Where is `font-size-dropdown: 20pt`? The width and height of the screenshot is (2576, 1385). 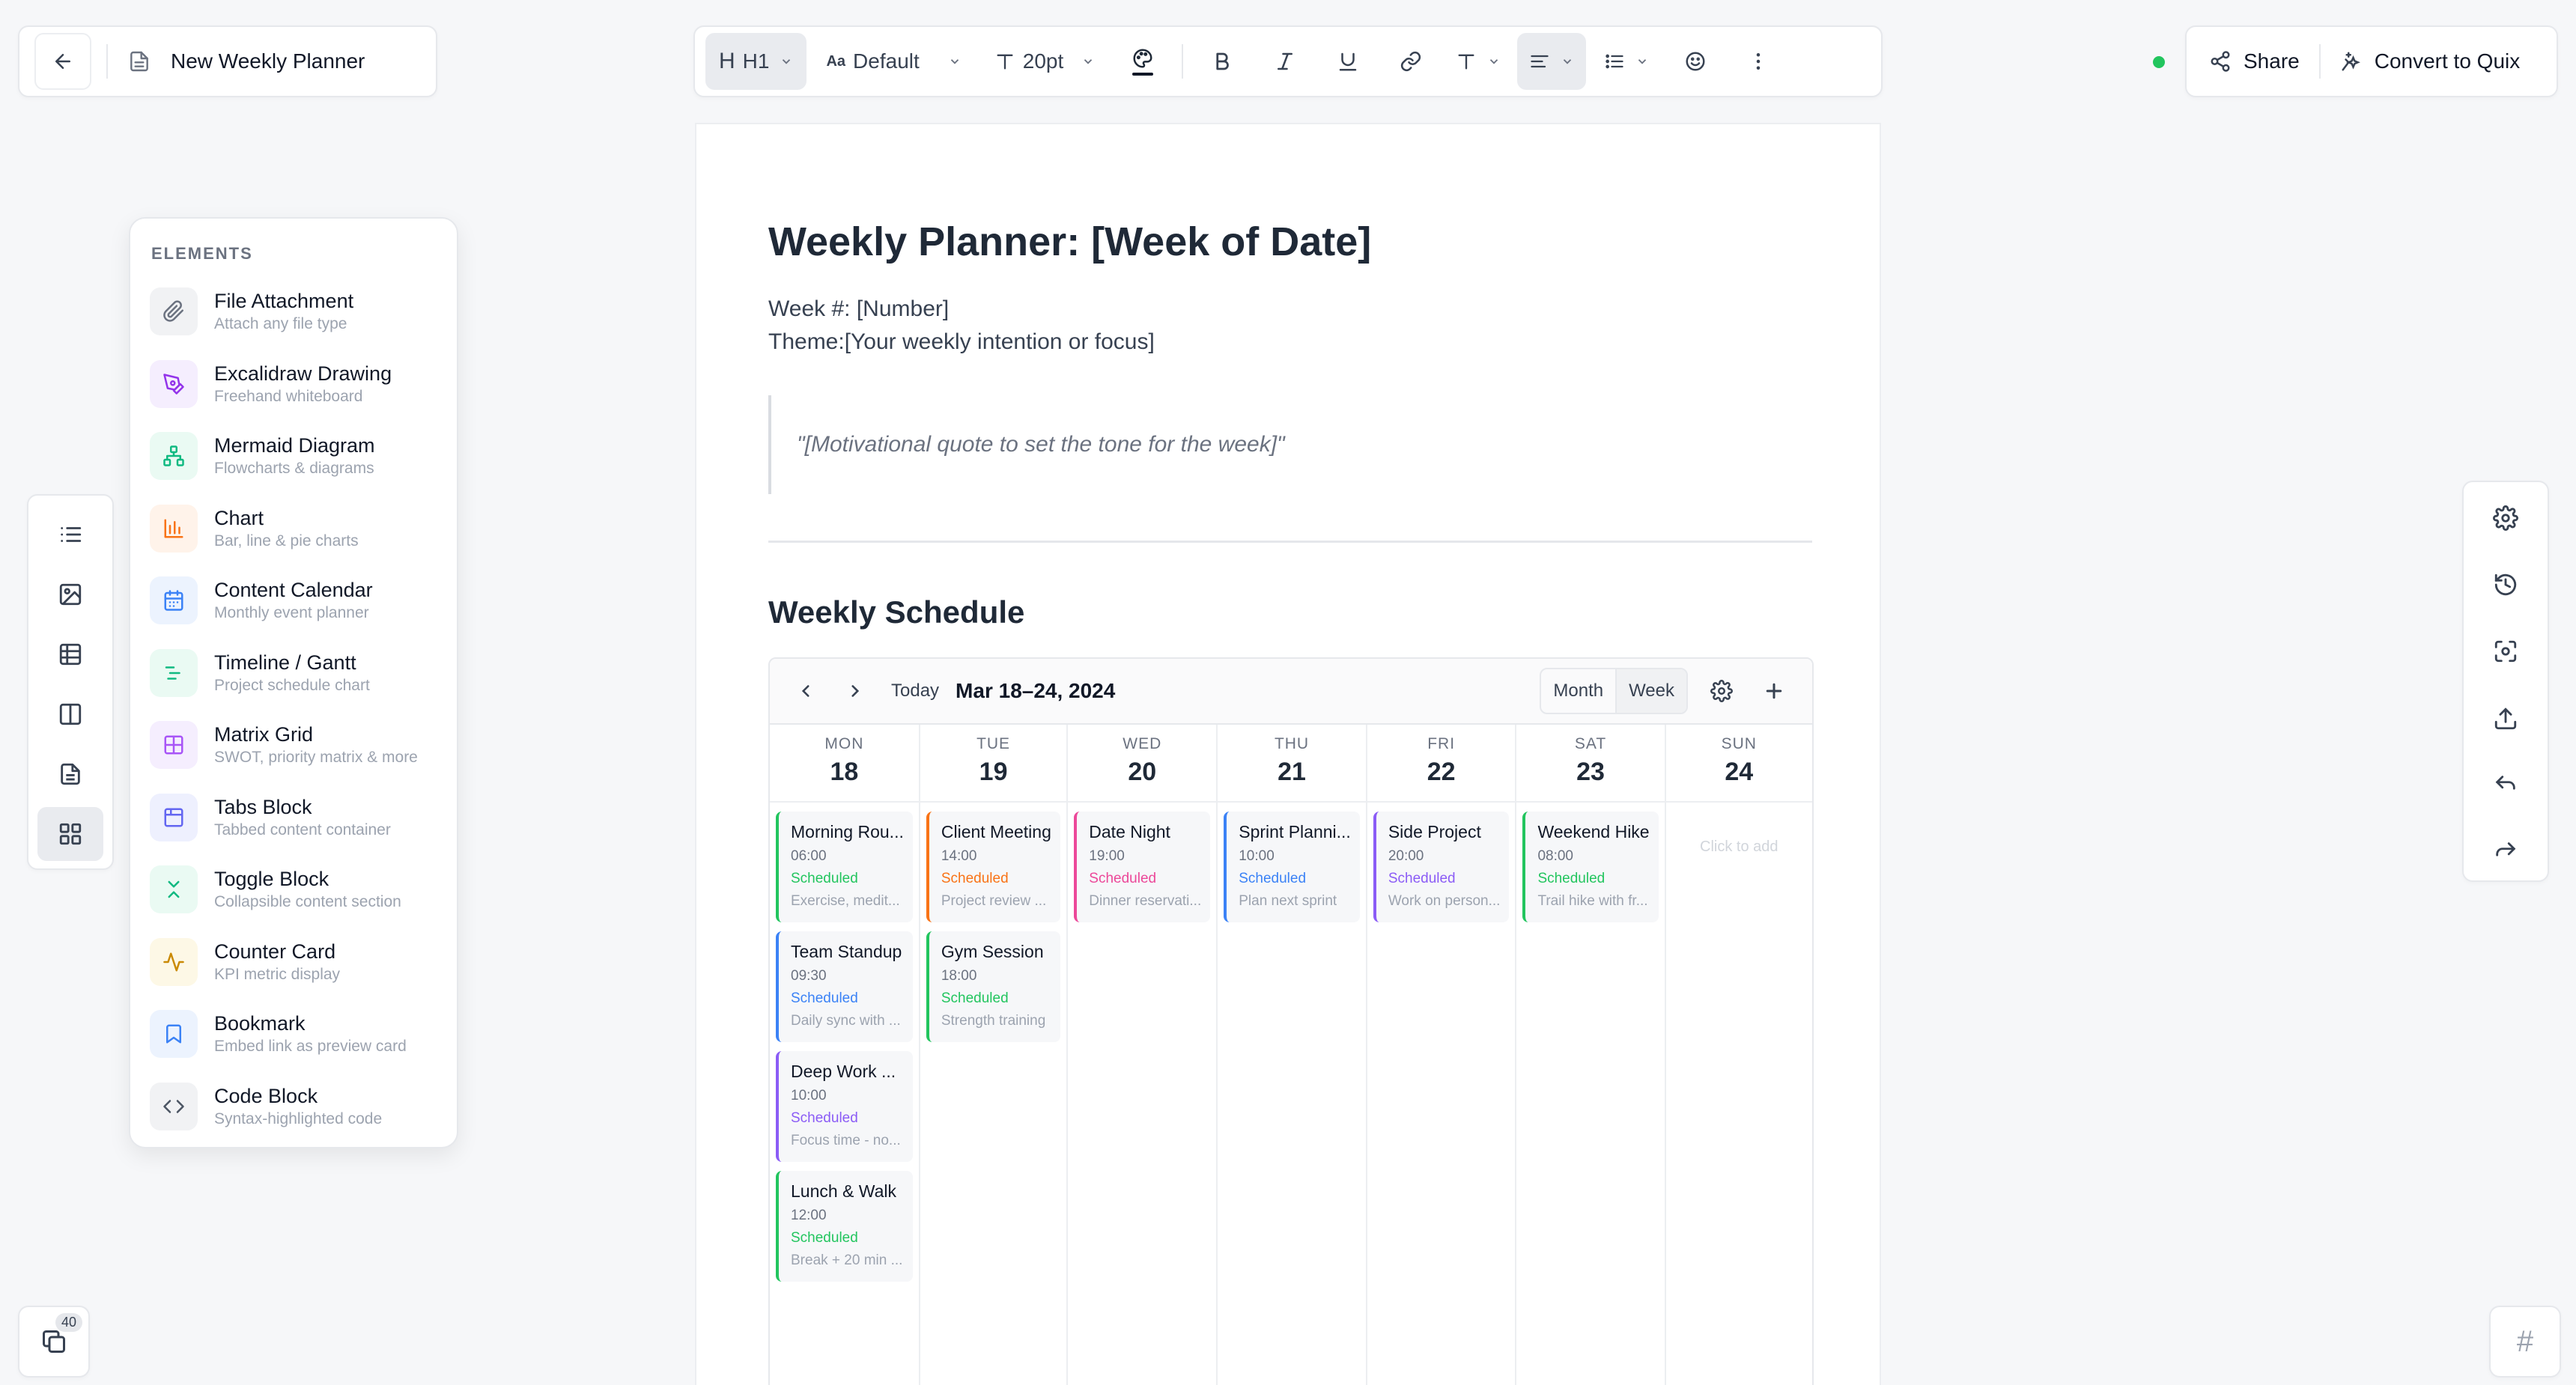 font-size-dropdown: 20pt is located at coordinates (1045, 61).